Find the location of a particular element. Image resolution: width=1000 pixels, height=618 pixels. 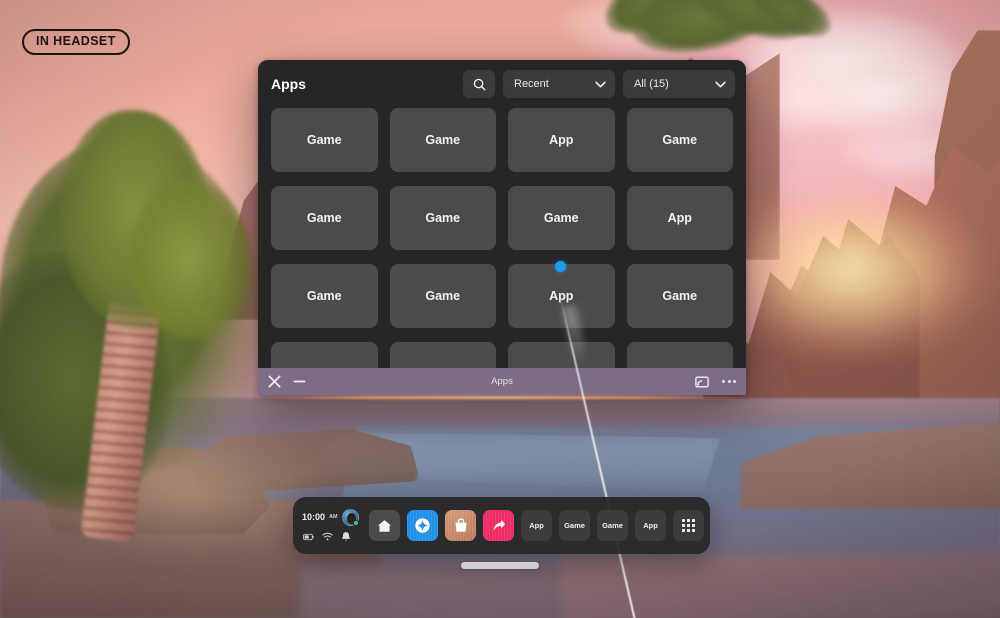

close-button is located at coordinates (274, 381).